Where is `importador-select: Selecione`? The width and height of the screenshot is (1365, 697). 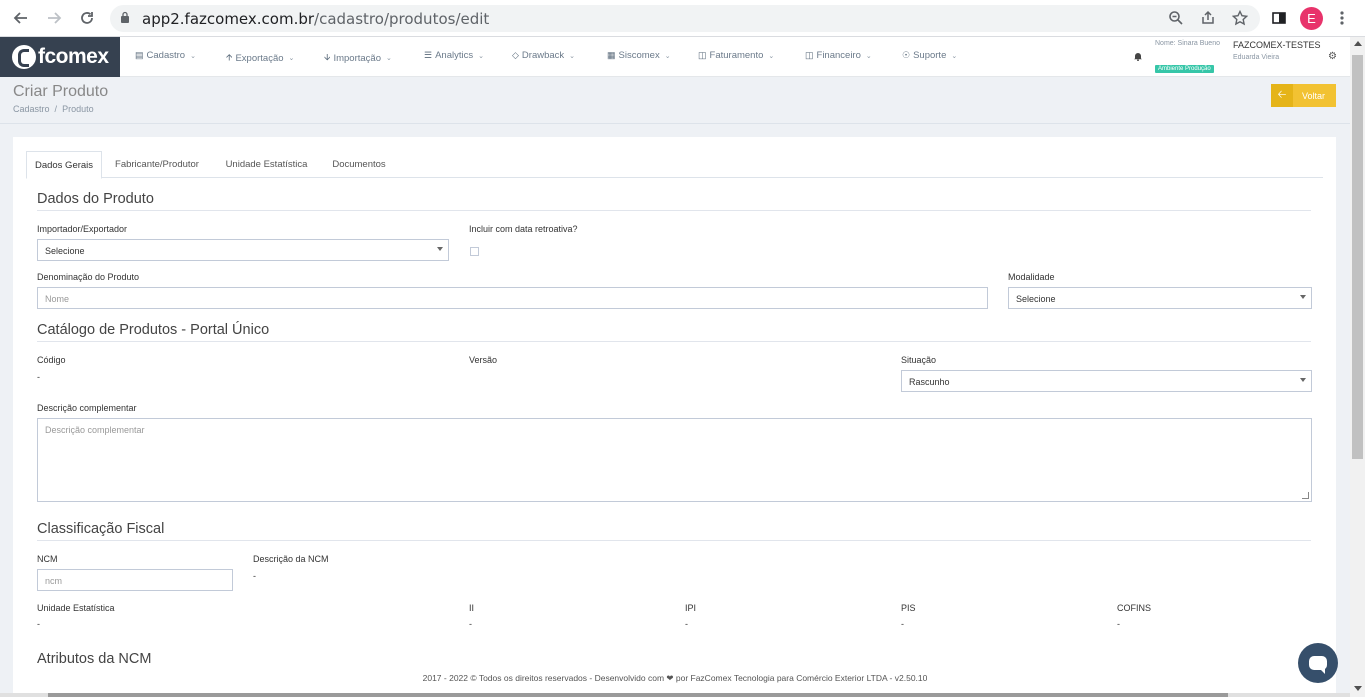 importador-select: Selecione is located at coordinates (243, 250).